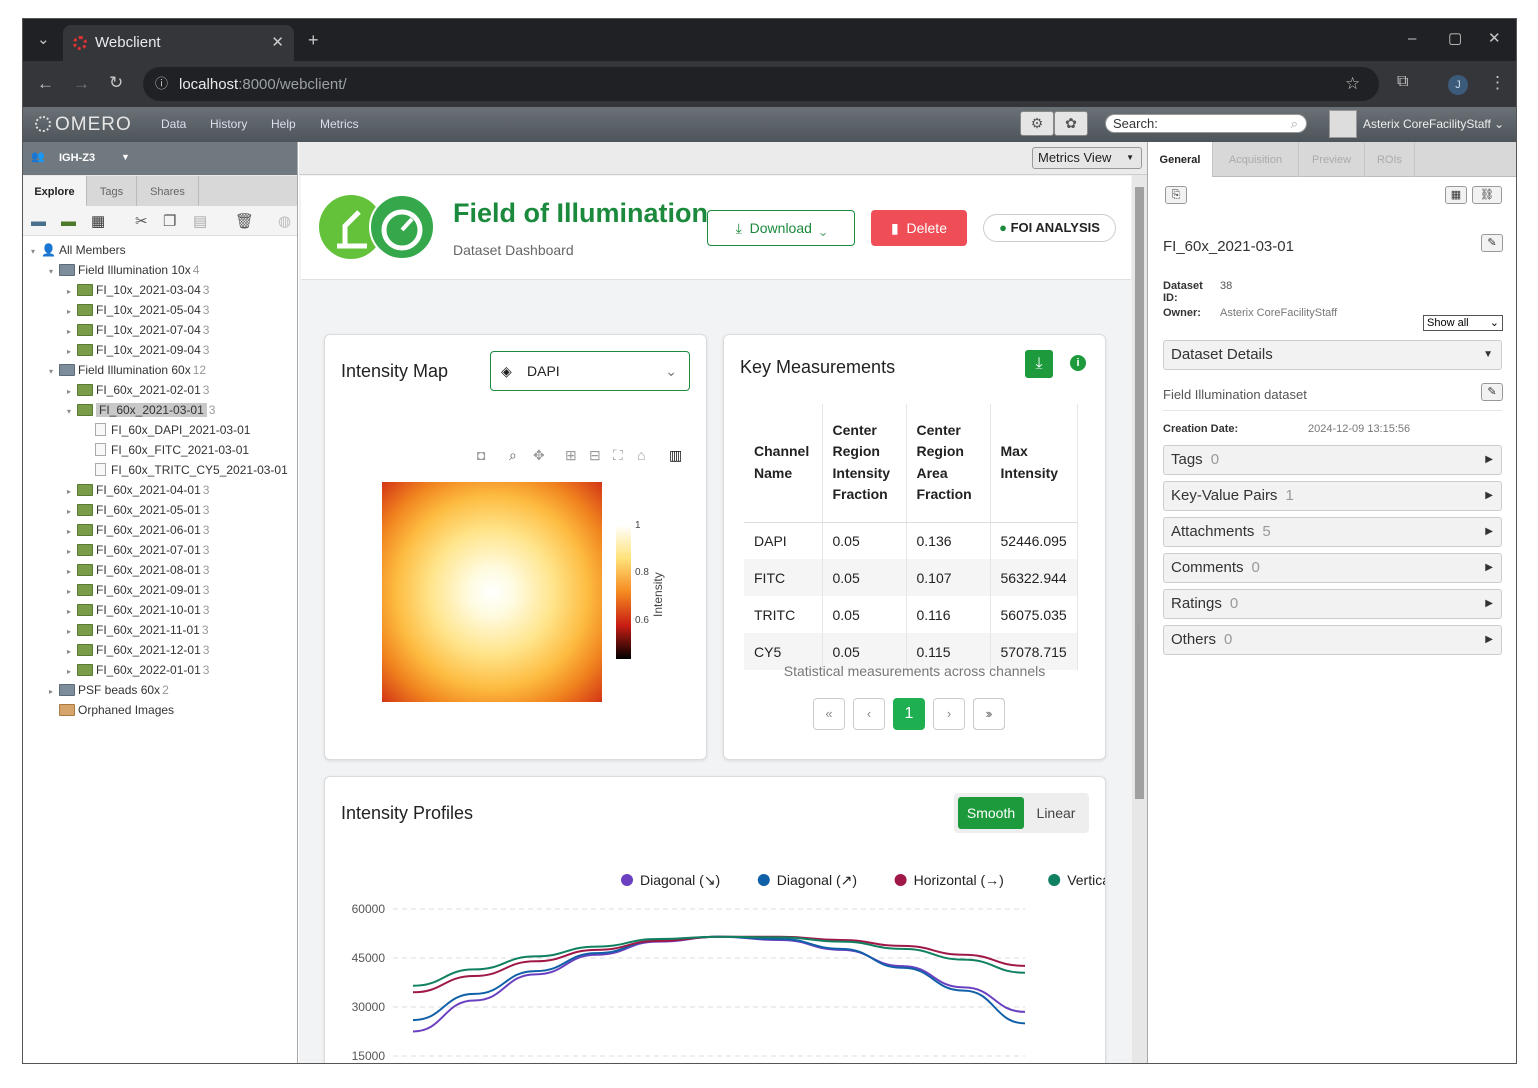 Image resolution: width=1538 pixels, height=1088 pixels. I want to click on section-attachments: Attachments 5 ▶, so click(1332, 532).